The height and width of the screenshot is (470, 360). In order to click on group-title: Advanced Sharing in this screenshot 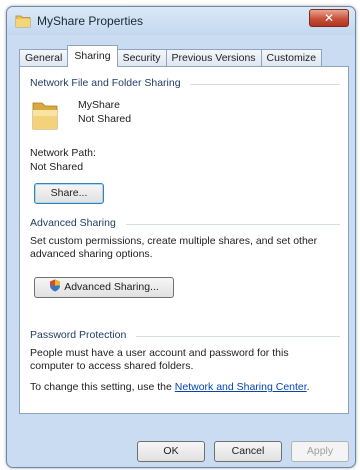, I will do `click(73, 223)`.